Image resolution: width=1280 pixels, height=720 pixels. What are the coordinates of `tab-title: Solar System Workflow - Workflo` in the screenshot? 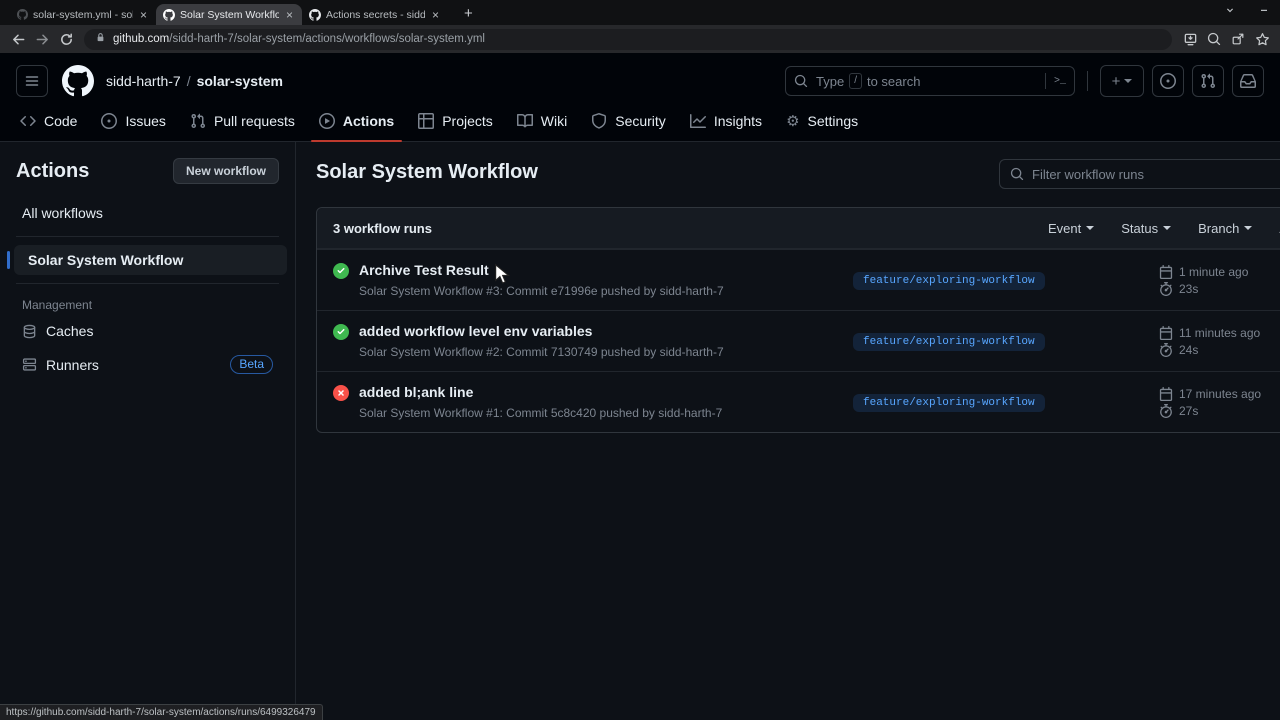 It's located at (229, 14).